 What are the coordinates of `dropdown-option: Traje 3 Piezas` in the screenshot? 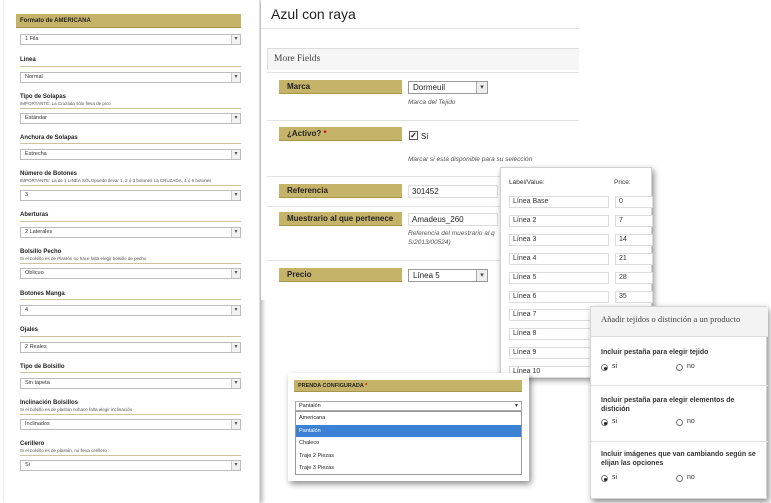 It's located at (408, 468).